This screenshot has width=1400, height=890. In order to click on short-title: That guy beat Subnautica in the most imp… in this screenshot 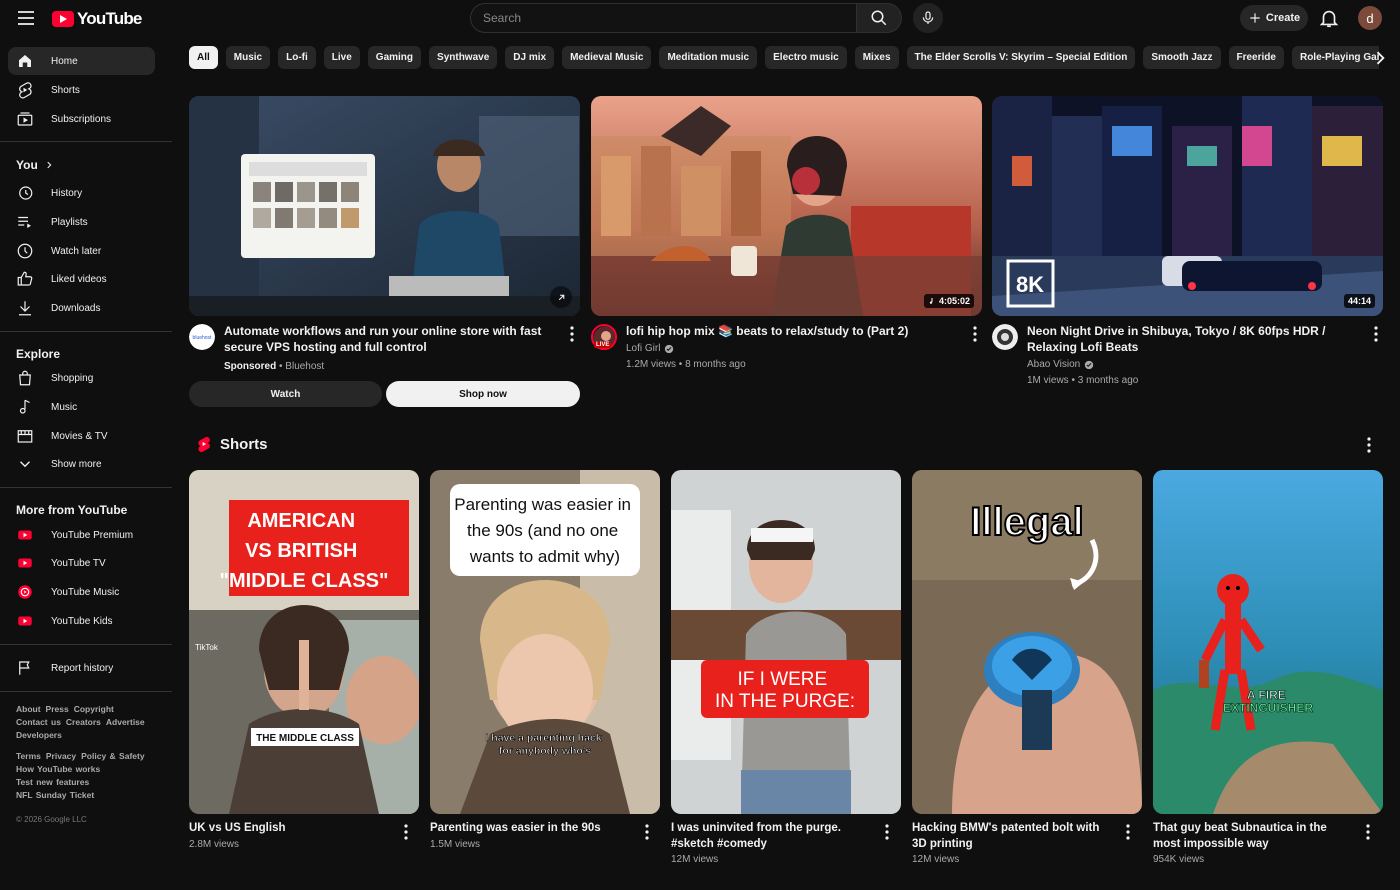, I will do `click(1253, 836)`.